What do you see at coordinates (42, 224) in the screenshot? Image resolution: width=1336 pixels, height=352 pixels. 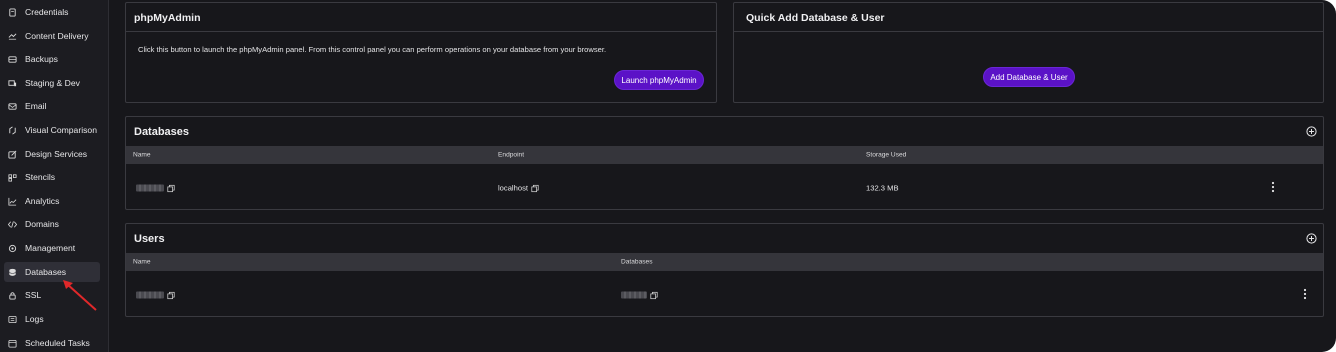 I see `sidebar-item-label: Domains` at bounding box center [42, 224].